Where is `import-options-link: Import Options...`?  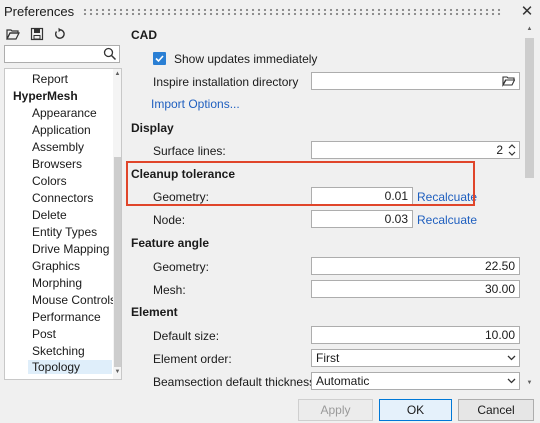 import-options-link: Import Options... is located at coordinates (195, 104).